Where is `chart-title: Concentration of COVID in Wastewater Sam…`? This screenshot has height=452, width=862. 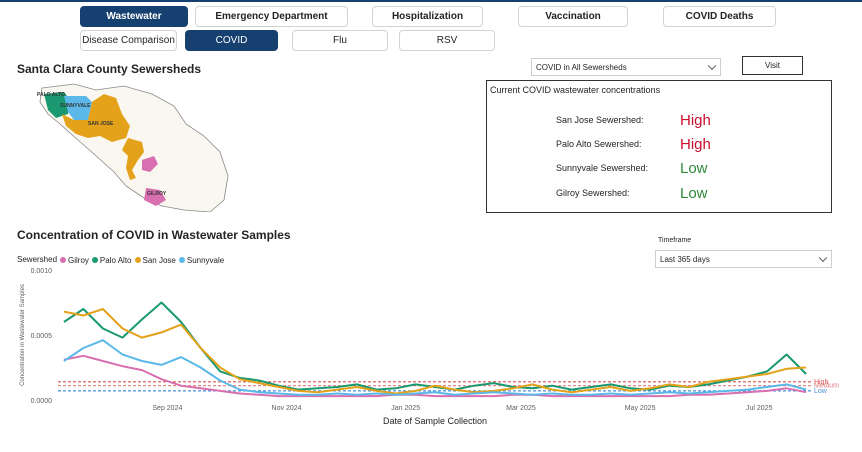
chart-title: Concentration of COVID in Wastewater Sam… is located at coordinates (154, 235).